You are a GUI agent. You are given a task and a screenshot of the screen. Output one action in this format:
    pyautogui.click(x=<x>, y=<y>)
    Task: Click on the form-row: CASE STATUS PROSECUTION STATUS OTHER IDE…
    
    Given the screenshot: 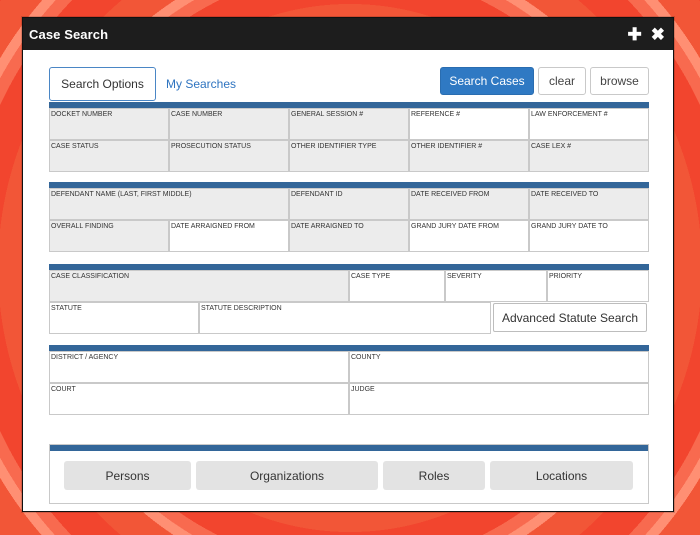 What is the action you would take?
    pyautogui.click(x=349, y=156)
    